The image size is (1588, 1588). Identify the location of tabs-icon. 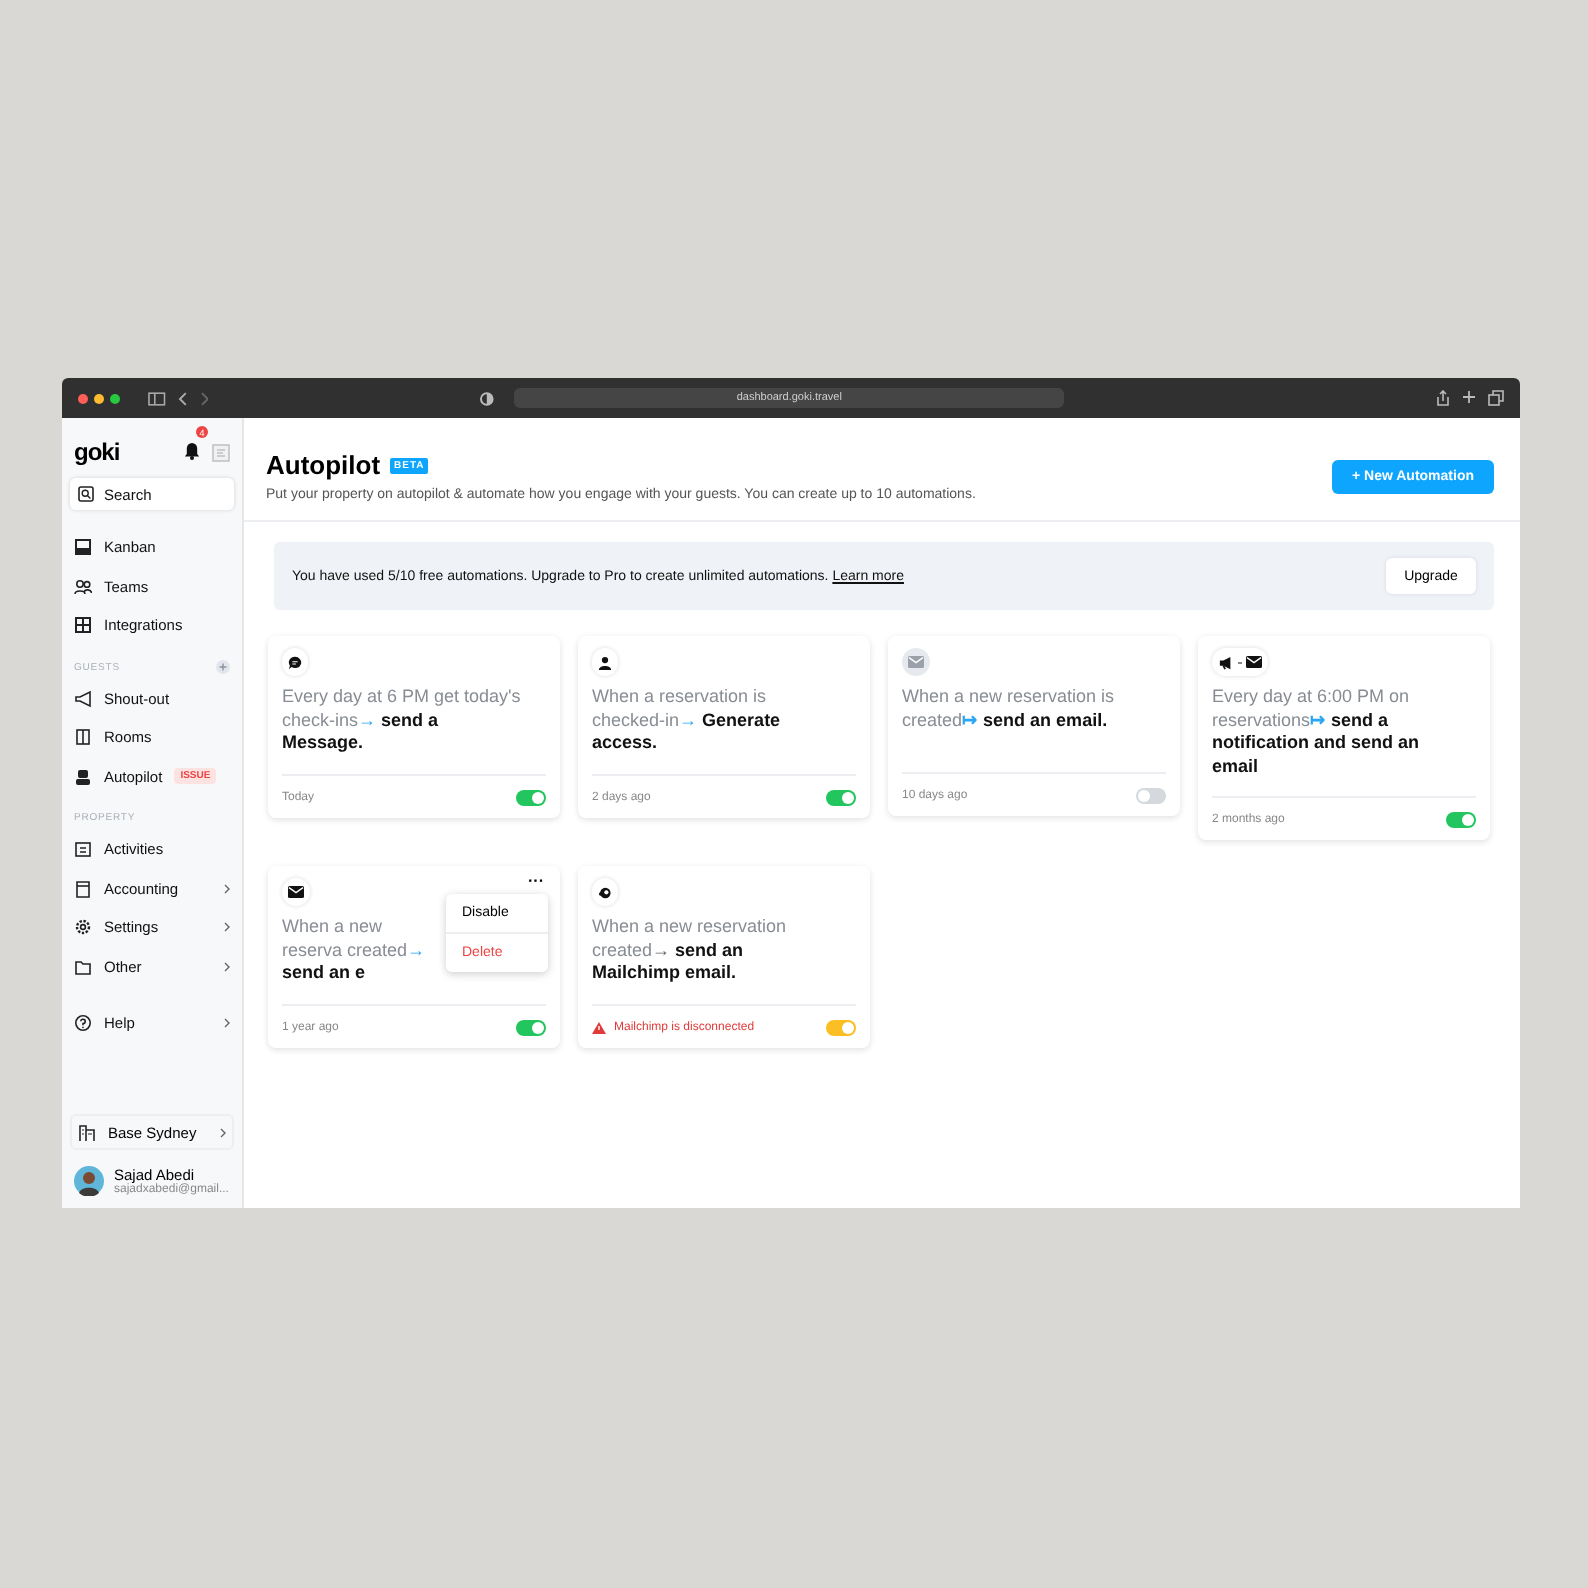
(1496, 398).